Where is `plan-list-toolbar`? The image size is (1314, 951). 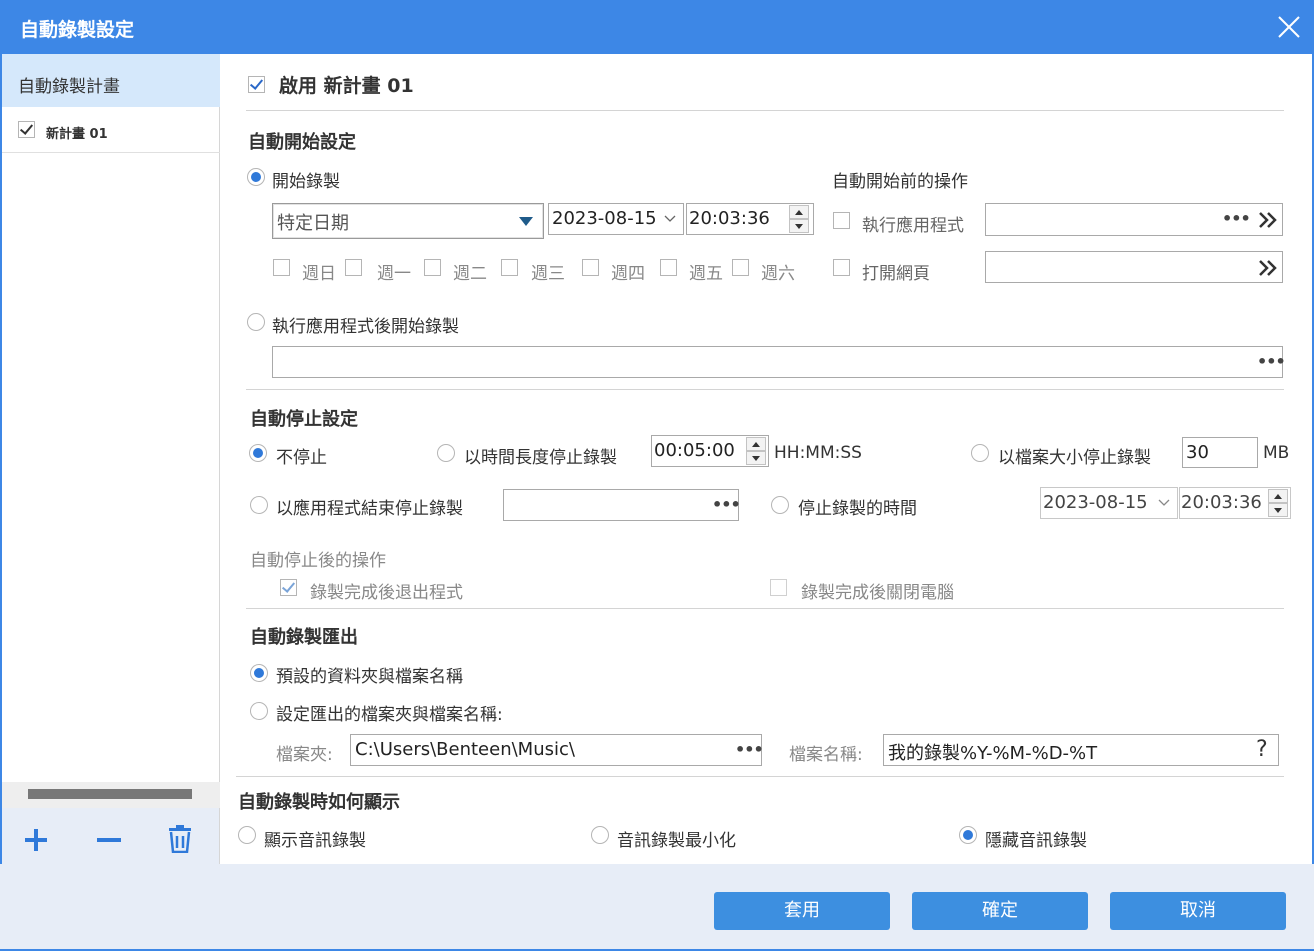 plan-list-toolbar is located at coordinates (111, 836).